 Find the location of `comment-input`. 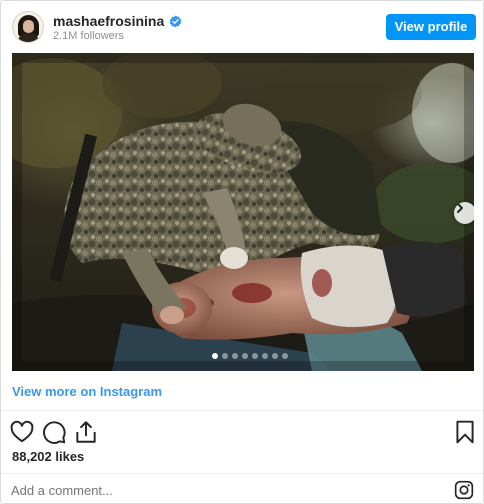

comment-input is located at coordinates (221, 490).